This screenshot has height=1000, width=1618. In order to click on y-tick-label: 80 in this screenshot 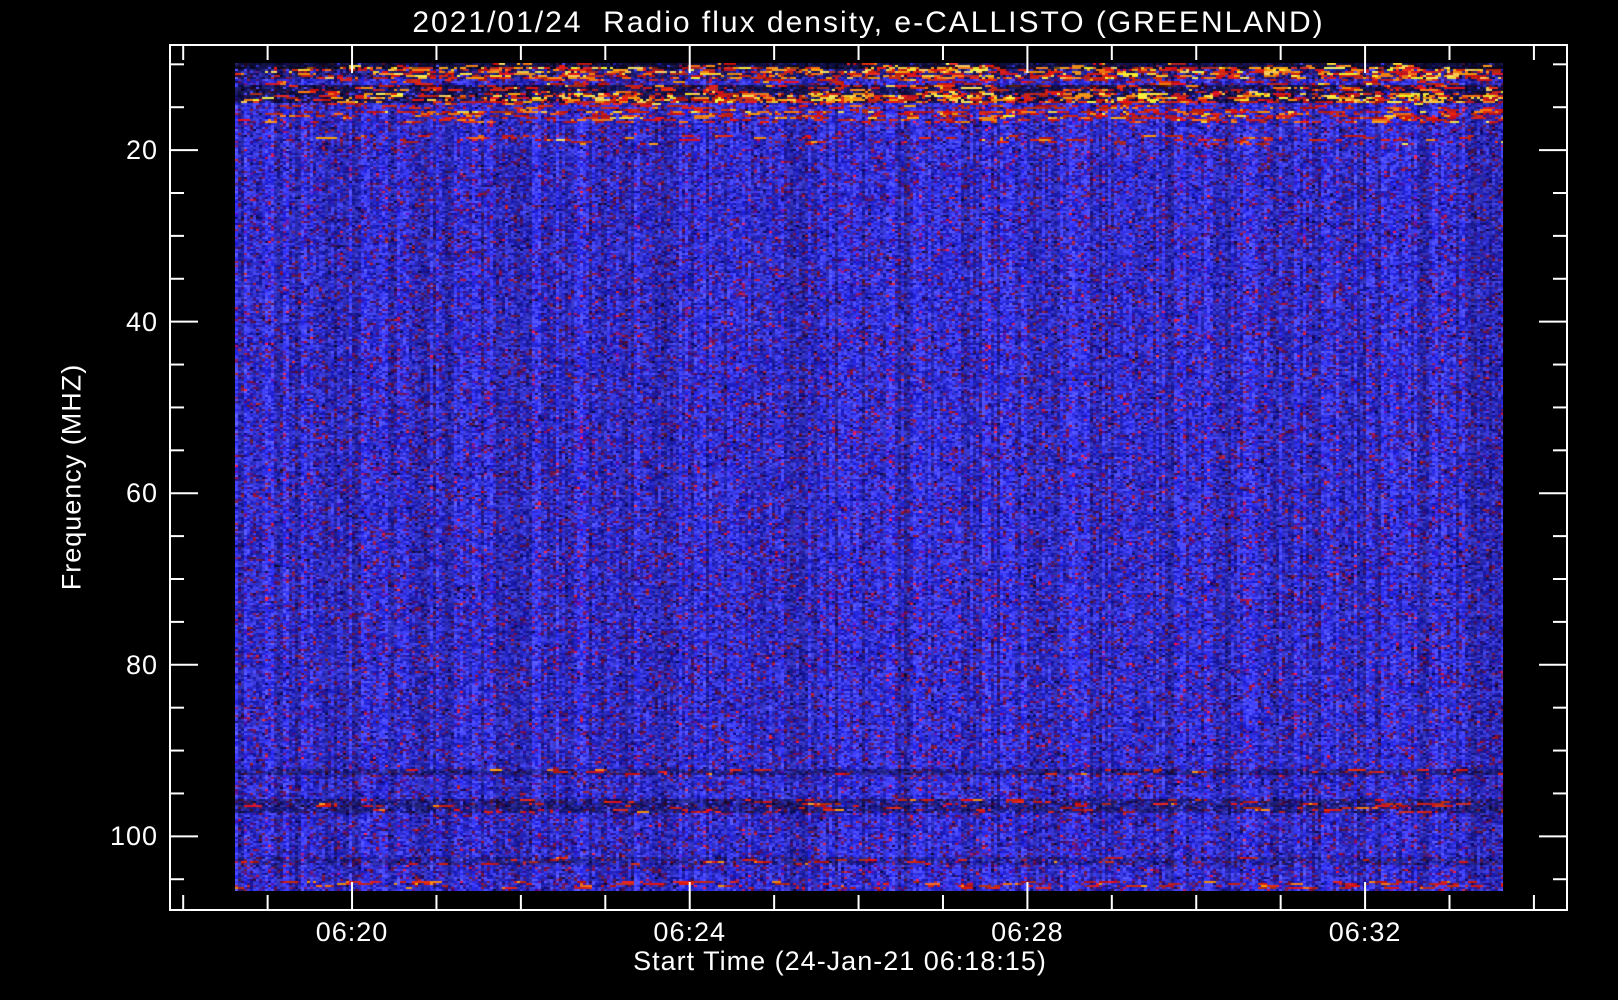, I will do `click(141, 664)`.